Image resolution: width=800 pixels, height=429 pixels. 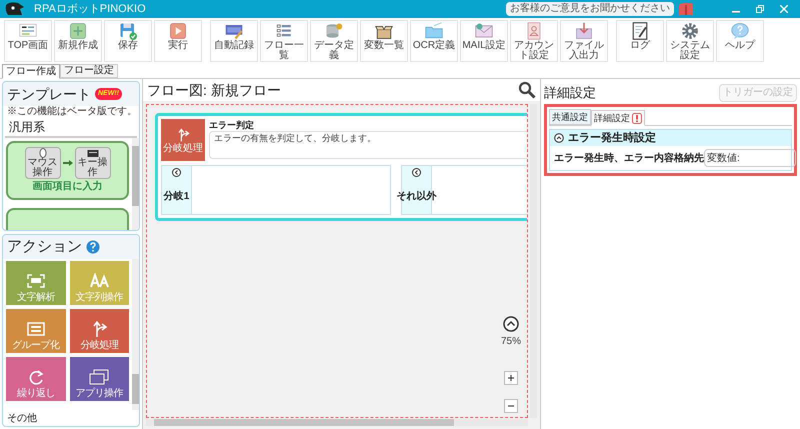 I want to click on template-card: マウス操作 キー操作 画面項目に入力, so click(x=67, y=170).